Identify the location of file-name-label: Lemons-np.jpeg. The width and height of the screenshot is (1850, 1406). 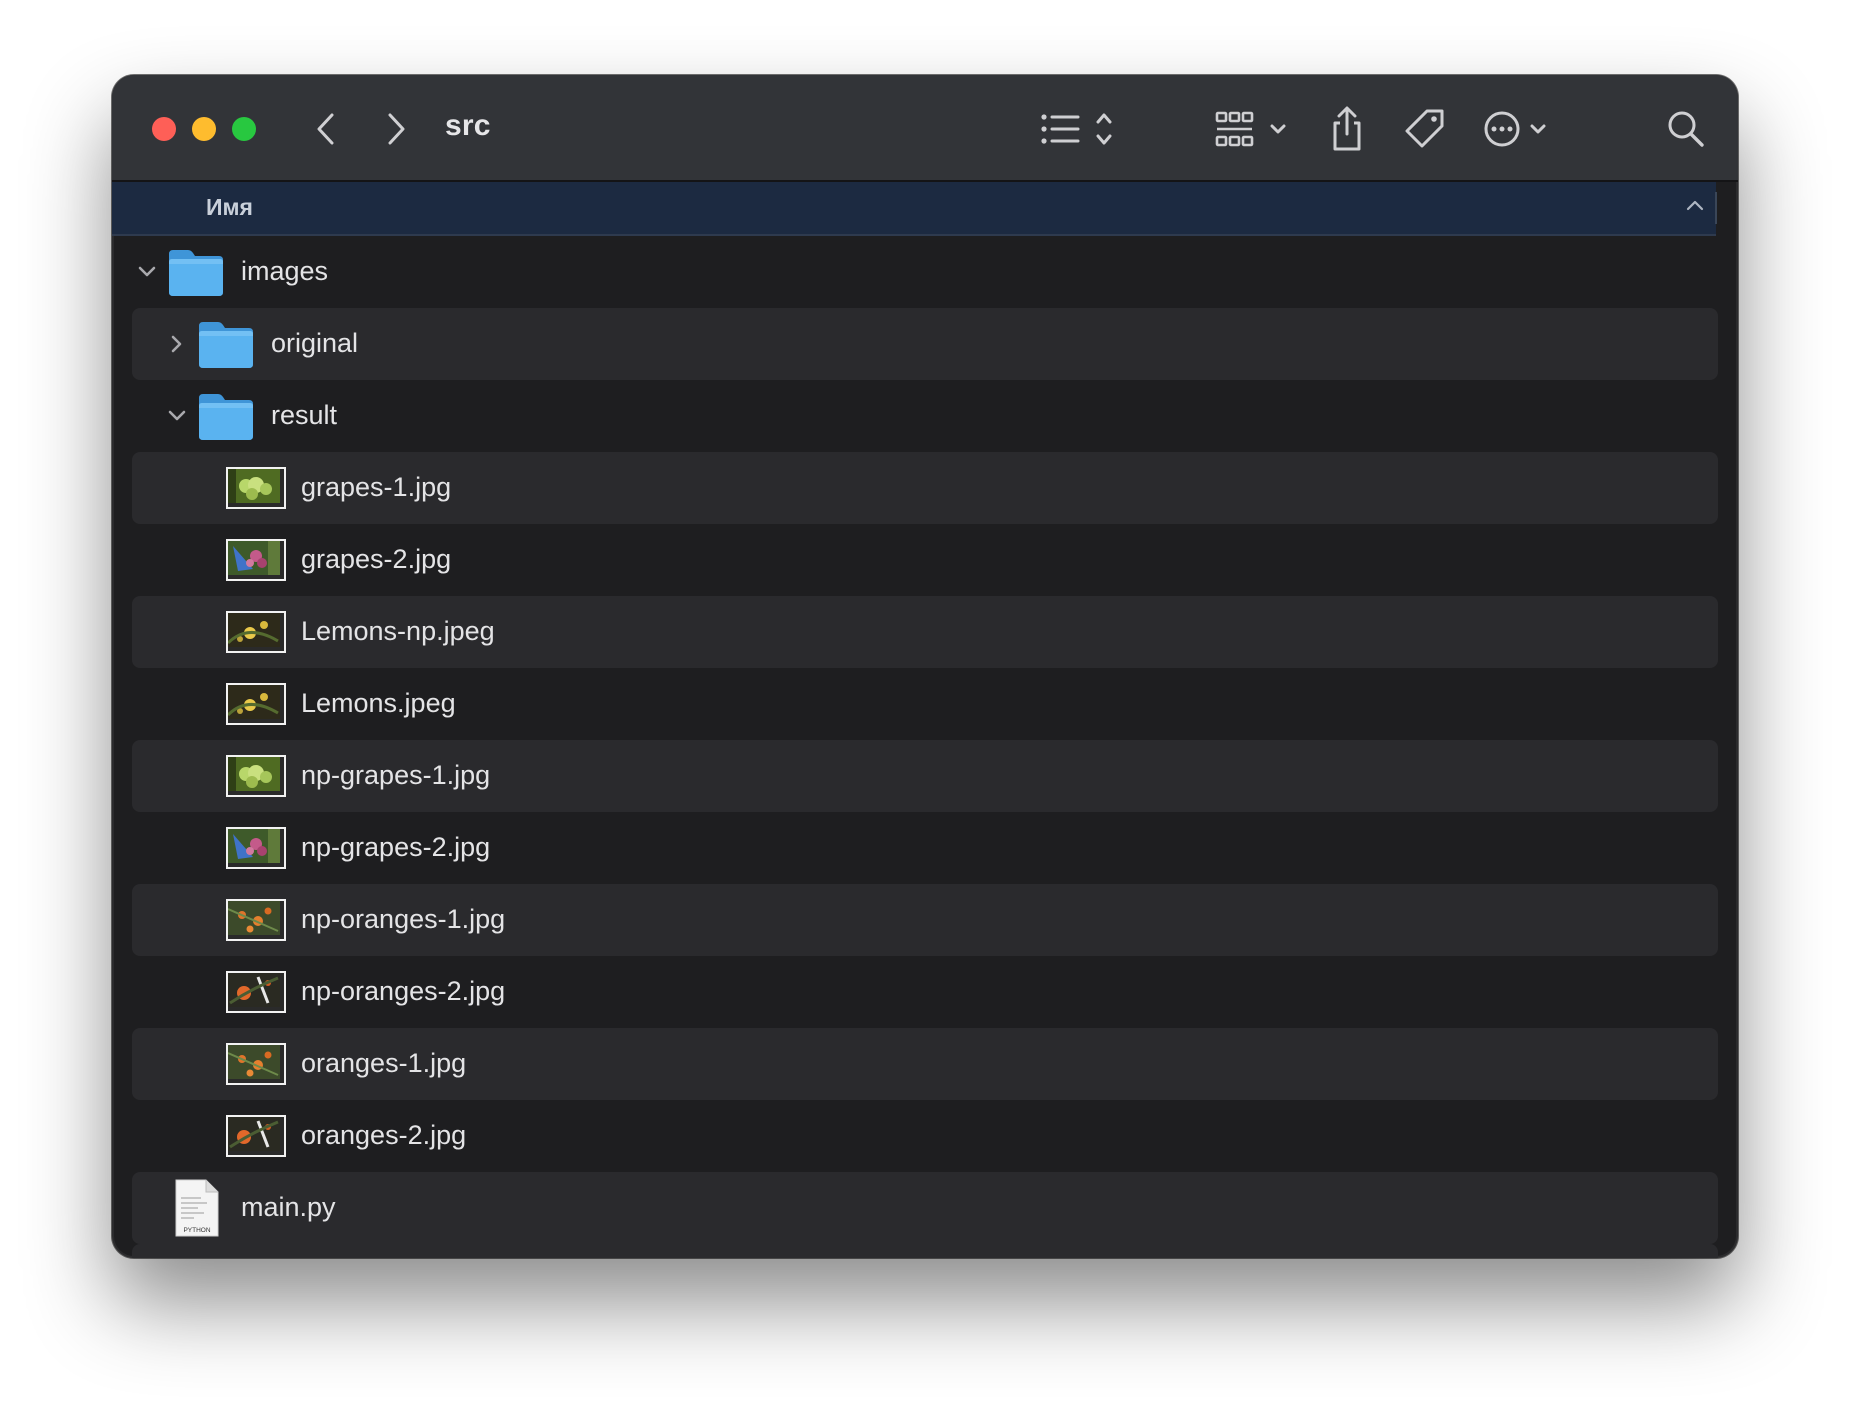
(398, 631).